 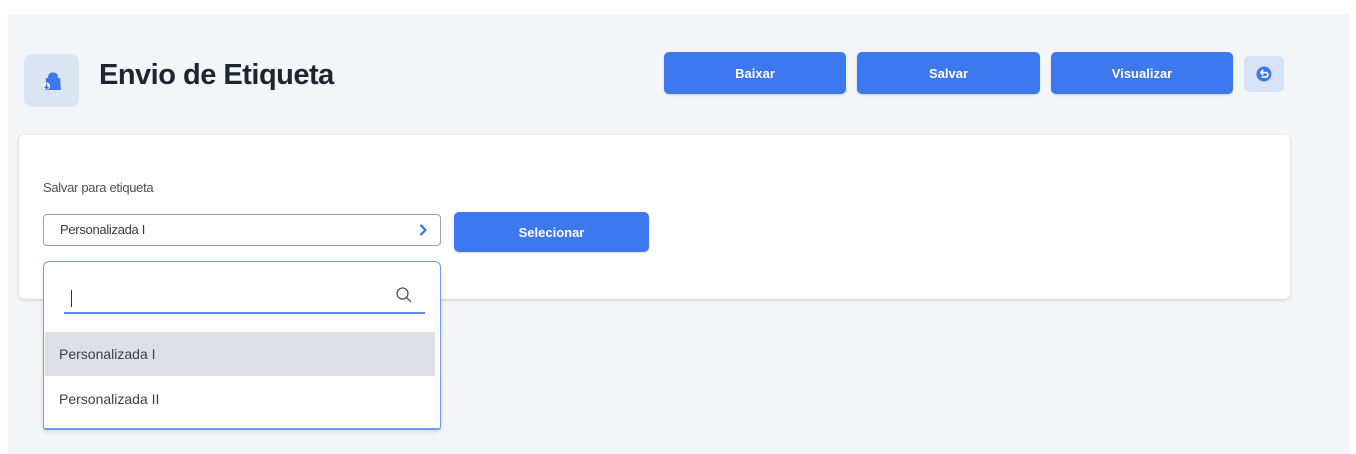 I want to click on dropdown-option: Personalizada I, so click(x=240, y=354).